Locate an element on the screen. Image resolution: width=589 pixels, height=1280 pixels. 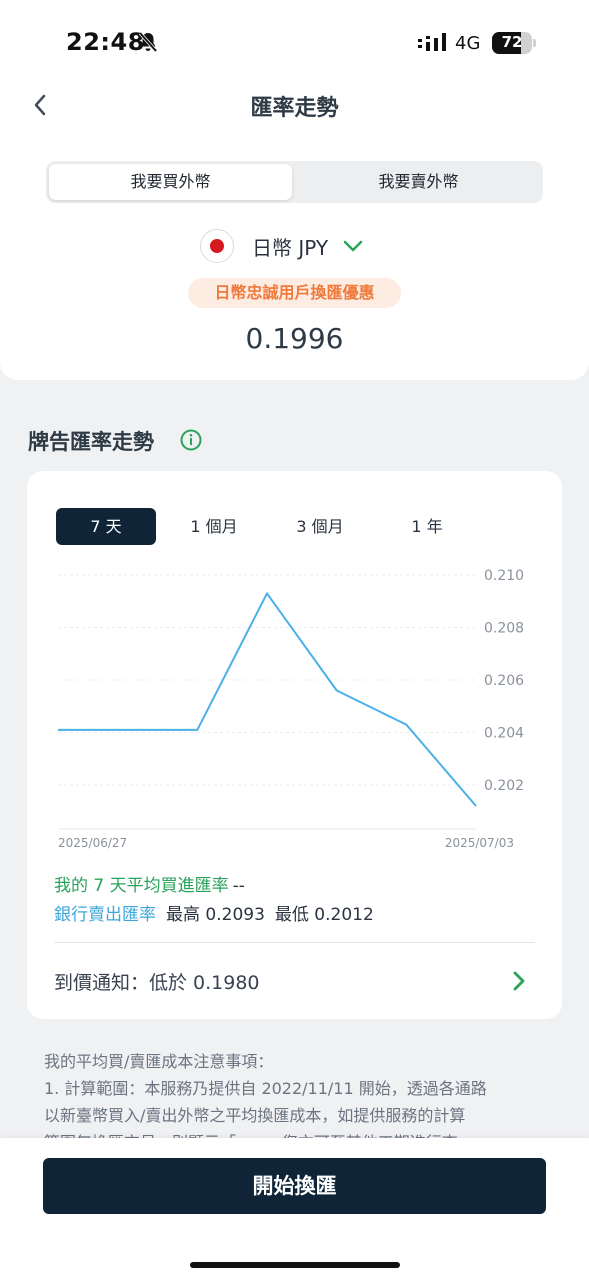
battery-level: 72 is located at coordinates (512, 42).